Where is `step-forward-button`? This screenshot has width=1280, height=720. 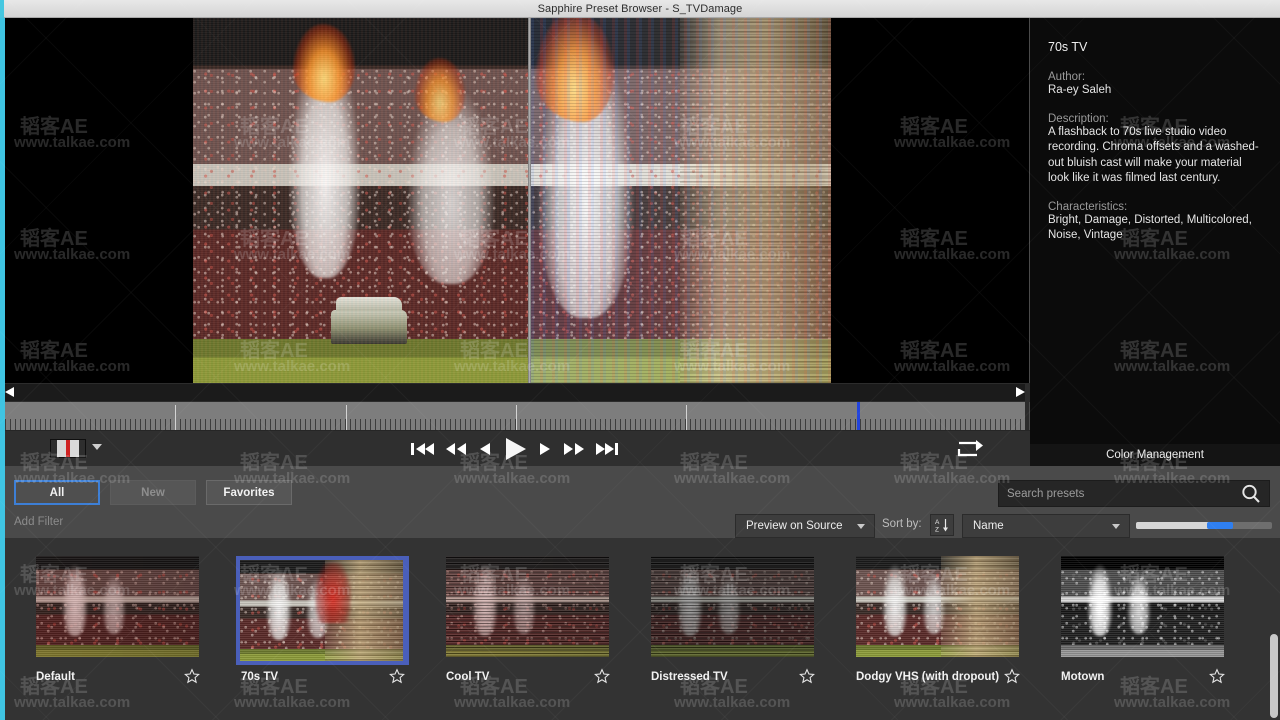 step-forward-button is located at coordinates (545, 449).